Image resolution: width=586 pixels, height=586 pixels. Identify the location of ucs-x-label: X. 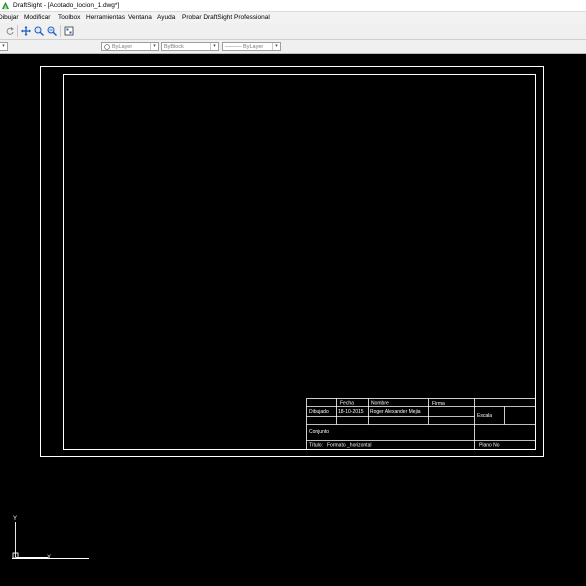
(49, 558).